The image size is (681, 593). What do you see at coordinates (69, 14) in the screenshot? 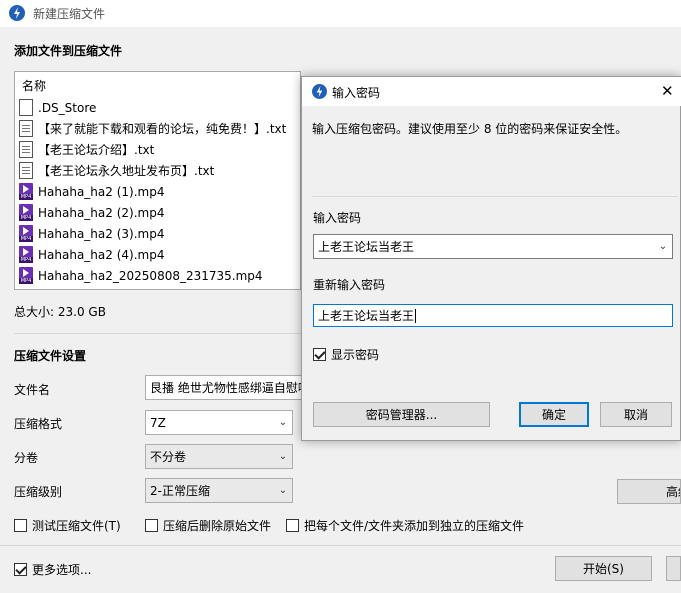
I see `window-title: 新建压缩文件` at bounding box center [69, 14].